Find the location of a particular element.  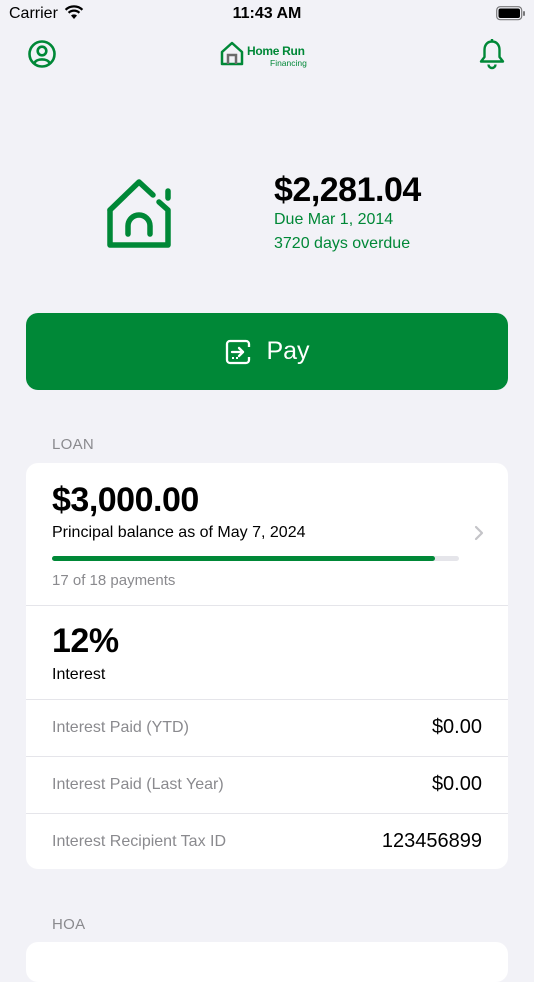

hoa-card is located at coordinates (267, 962).